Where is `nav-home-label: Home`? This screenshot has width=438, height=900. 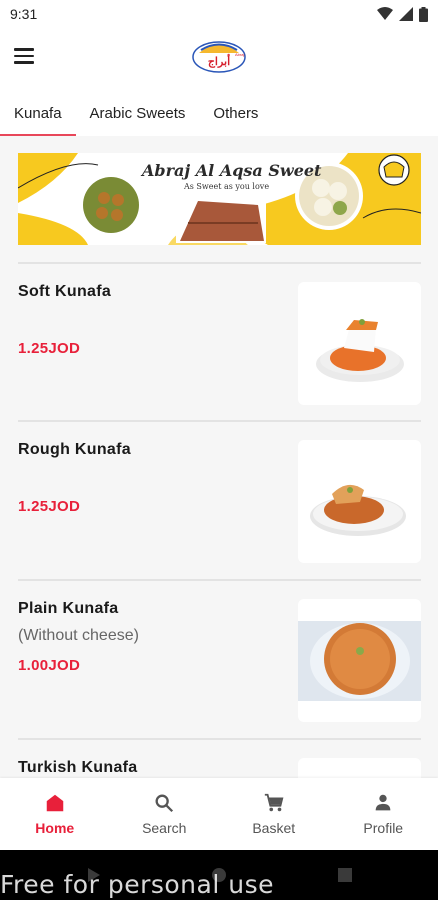
nav-home-label: Home is located at coordinates (55, 828).